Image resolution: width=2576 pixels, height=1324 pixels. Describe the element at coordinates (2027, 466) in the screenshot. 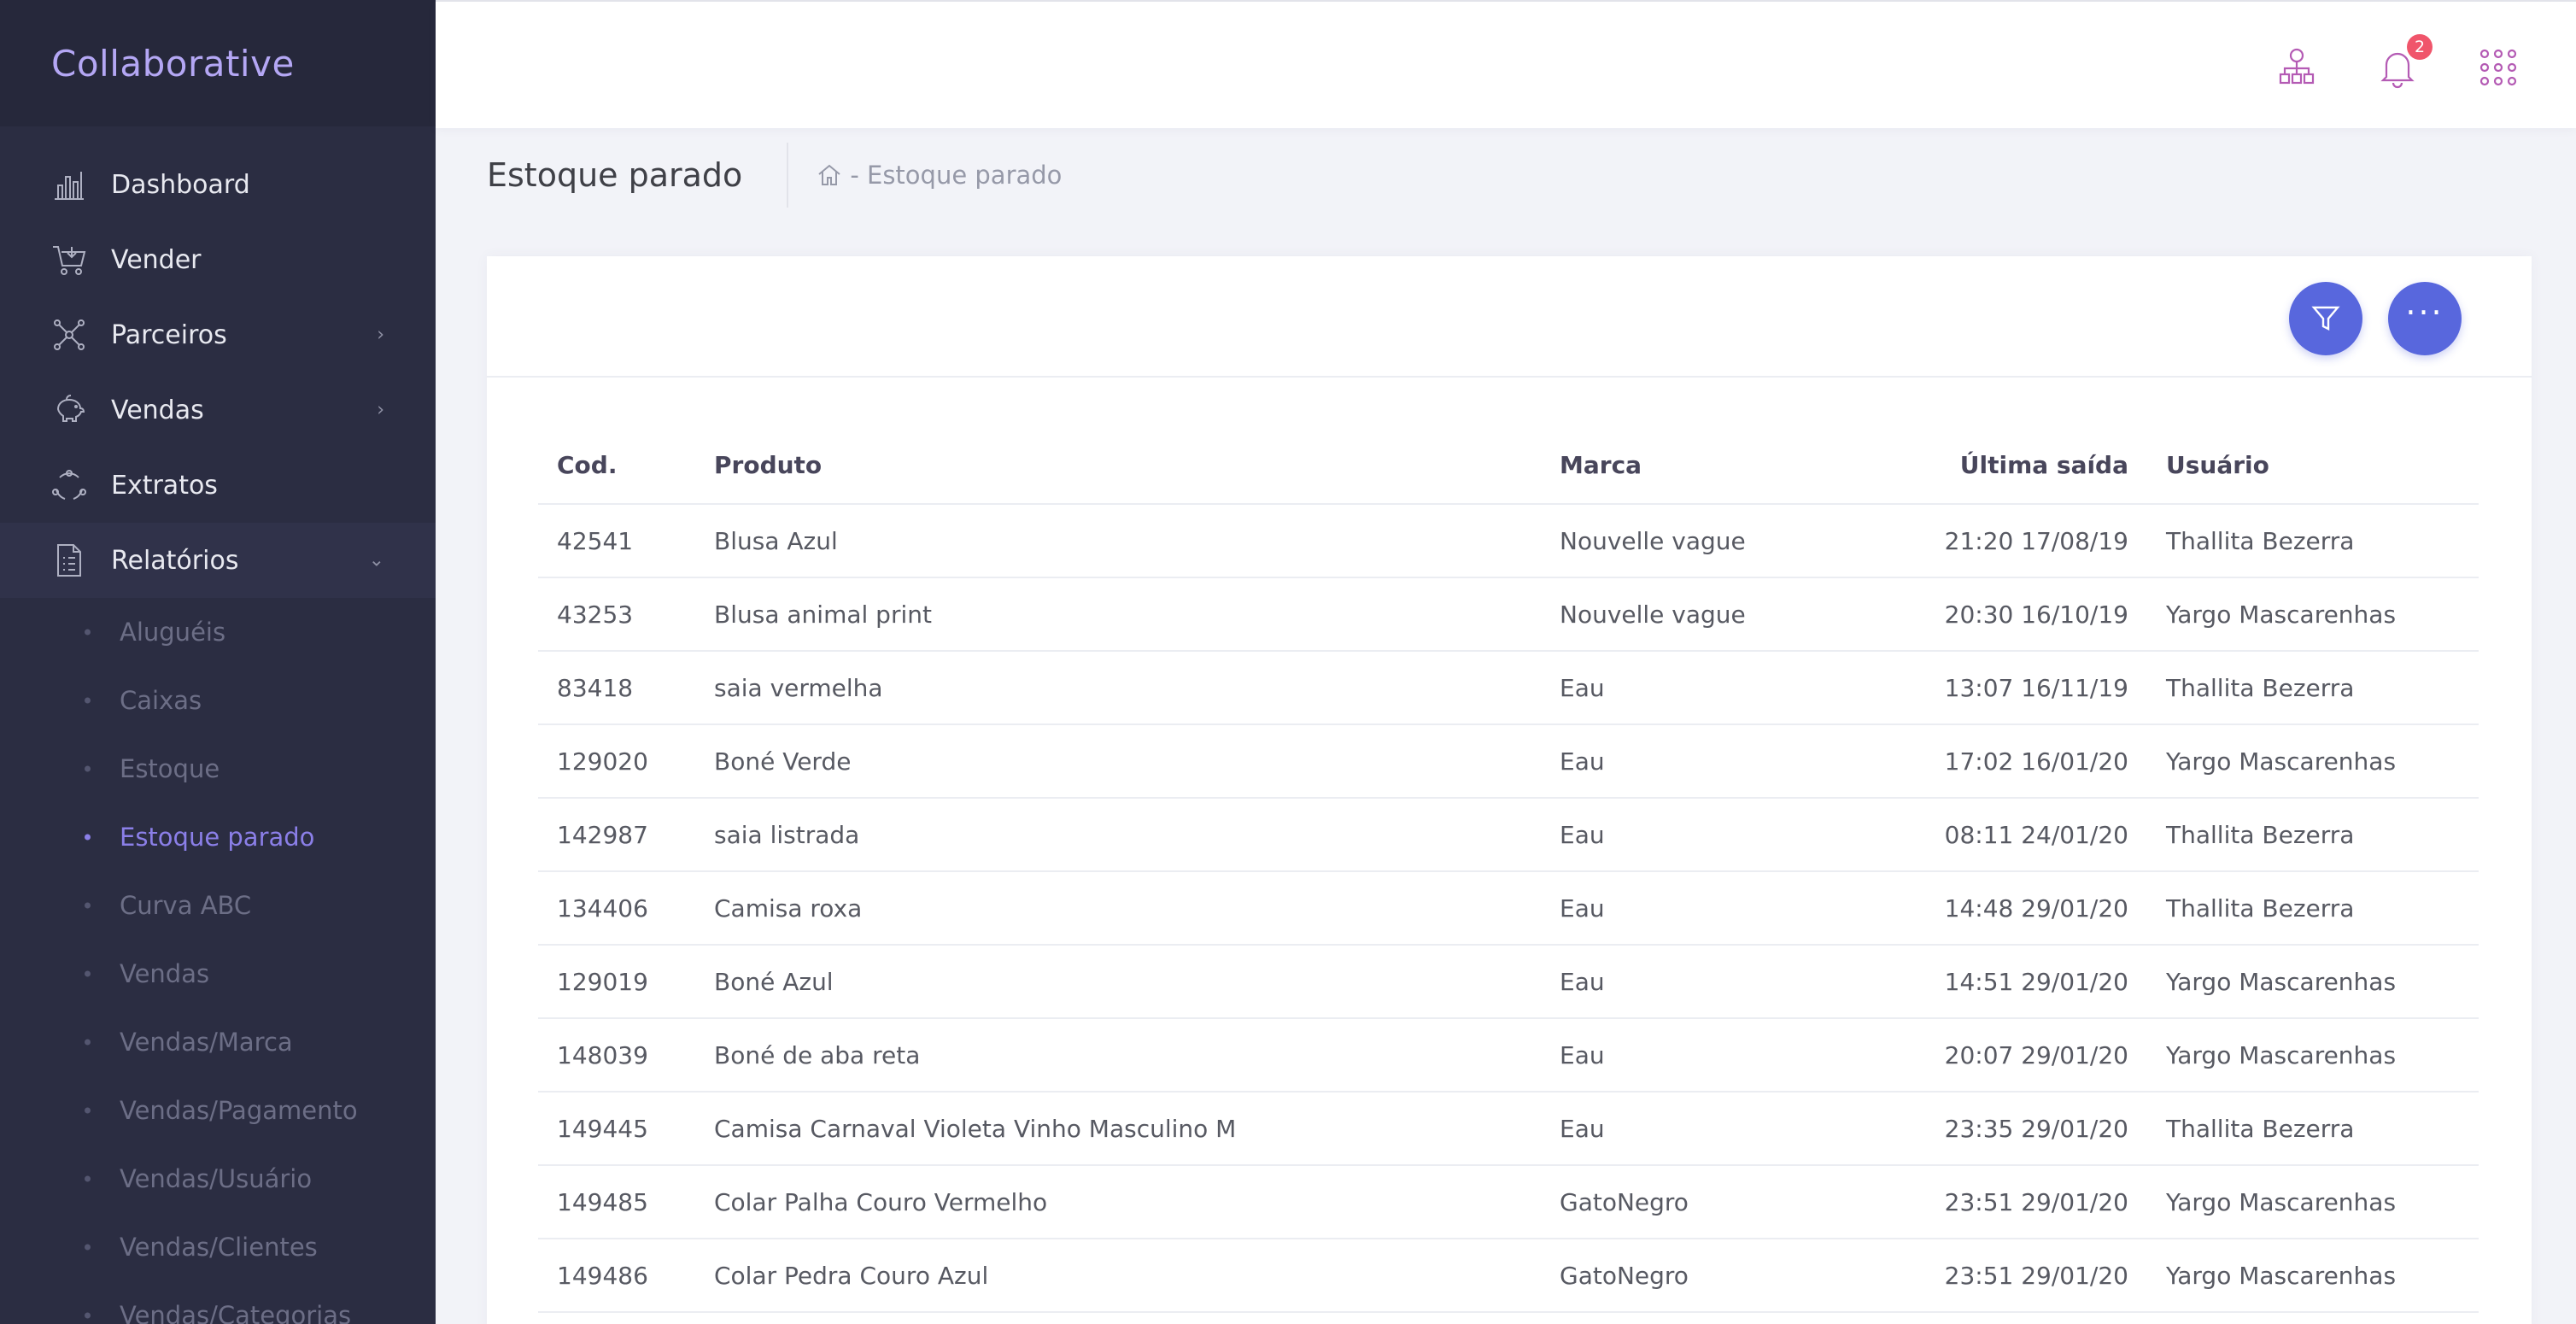

I see `column-header-ultima-saida: Última saída` at that location.